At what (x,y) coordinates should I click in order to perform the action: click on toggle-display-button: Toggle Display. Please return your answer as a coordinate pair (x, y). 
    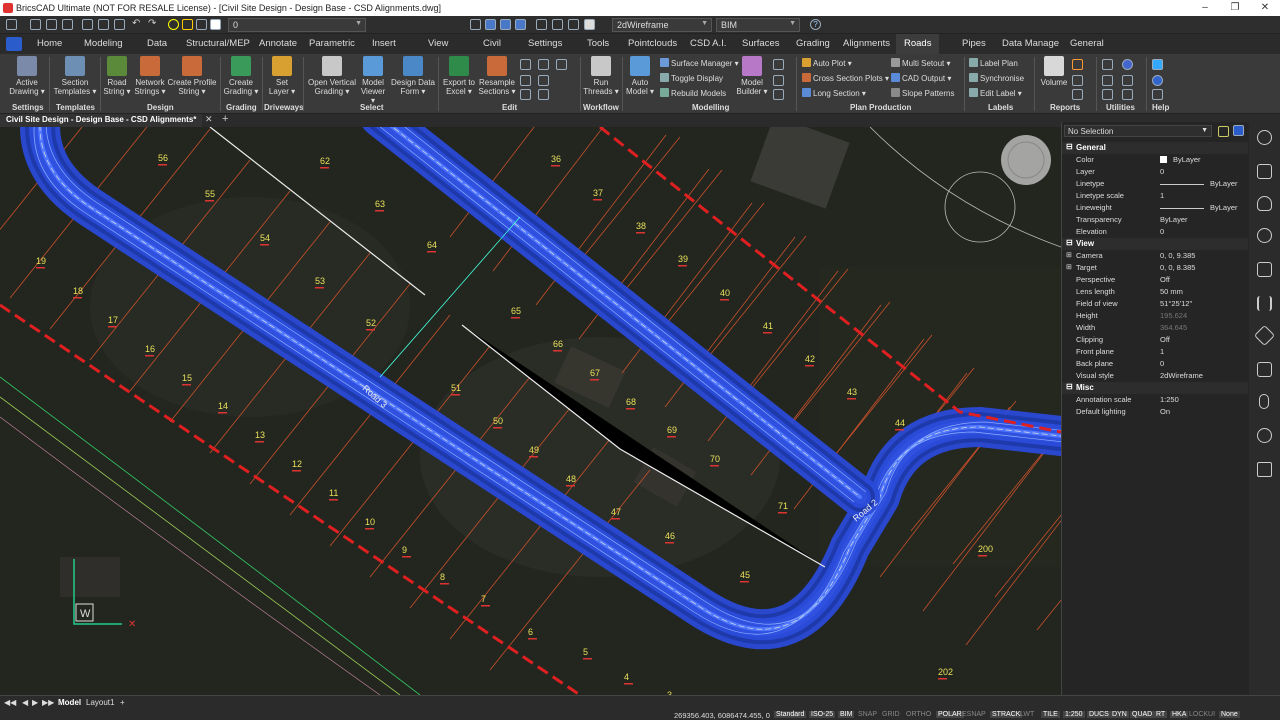
    Looking at the image, I should click on (691, 78).